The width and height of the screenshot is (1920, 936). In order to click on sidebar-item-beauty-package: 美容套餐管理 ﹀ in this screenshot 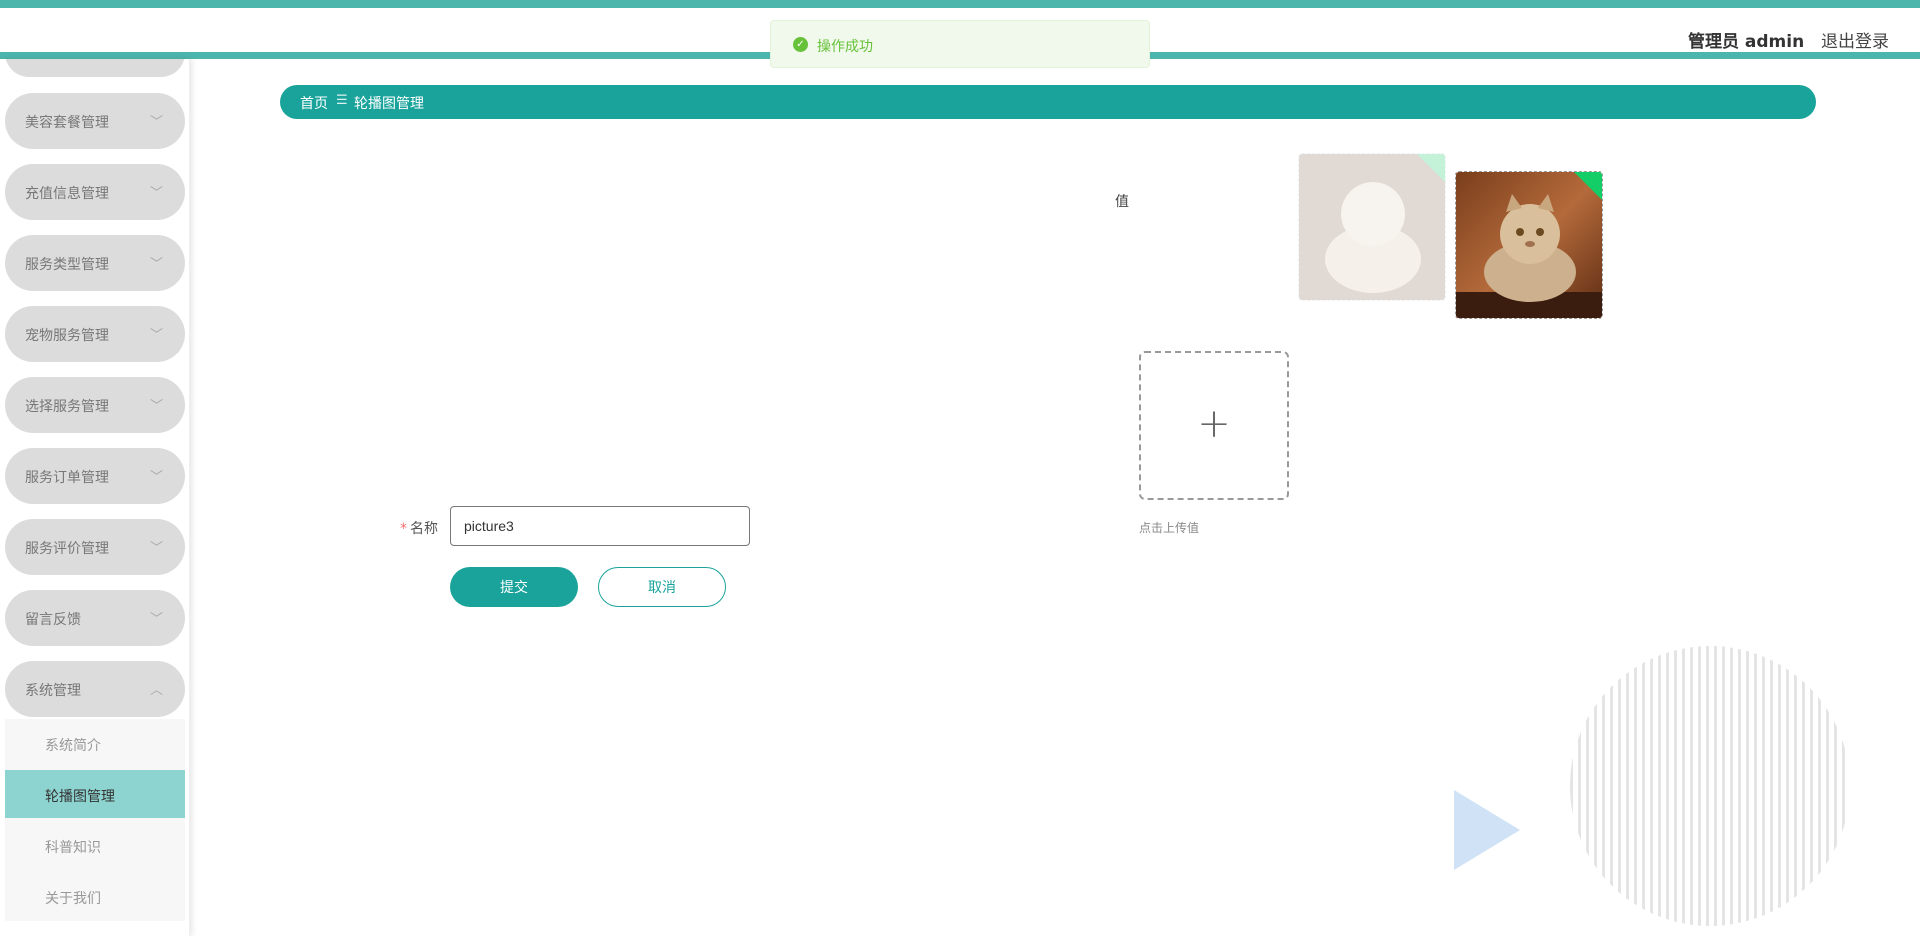, I will do `click(95, 121)`.